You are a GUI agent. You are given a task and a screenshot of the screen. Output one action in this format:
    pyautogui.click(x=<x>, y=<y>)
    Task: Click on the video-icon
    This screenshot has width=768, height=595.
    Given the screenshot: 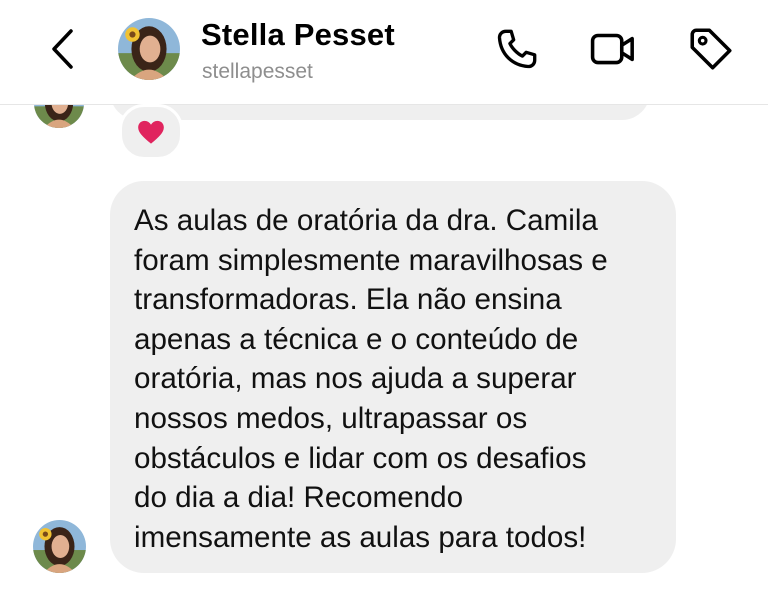 What is the action you would take?
    pyautogui.click(x=612, y=49)
    